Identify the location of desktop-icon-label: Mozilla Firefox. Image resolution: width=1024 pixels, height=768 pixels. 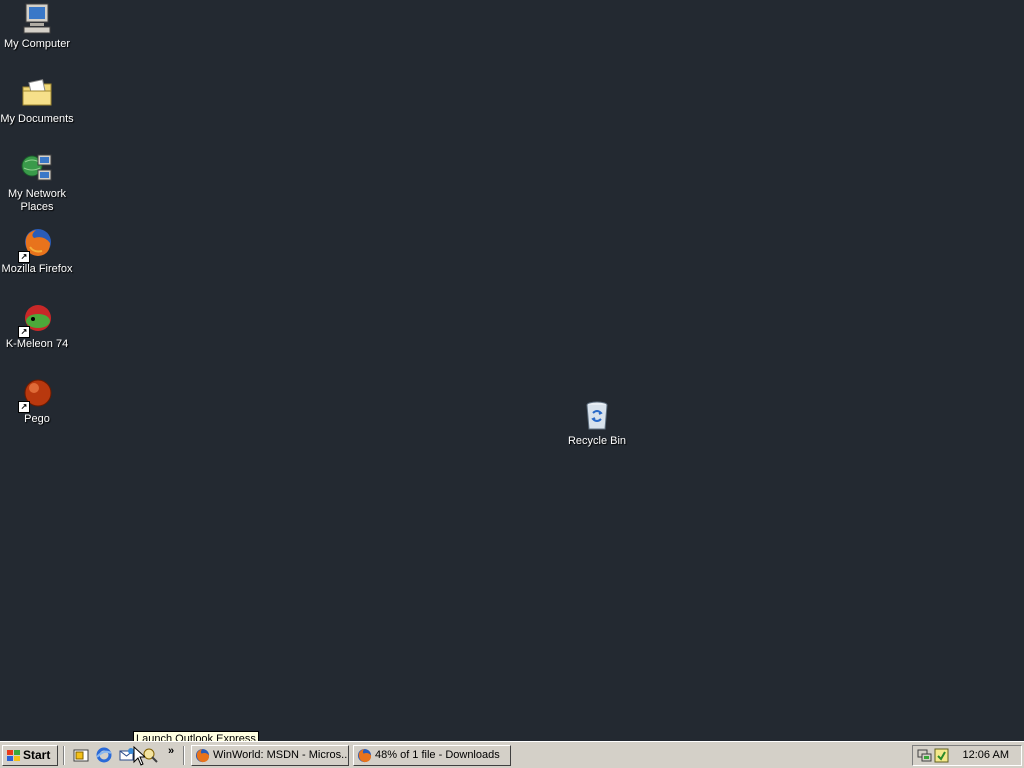
(37, 269).